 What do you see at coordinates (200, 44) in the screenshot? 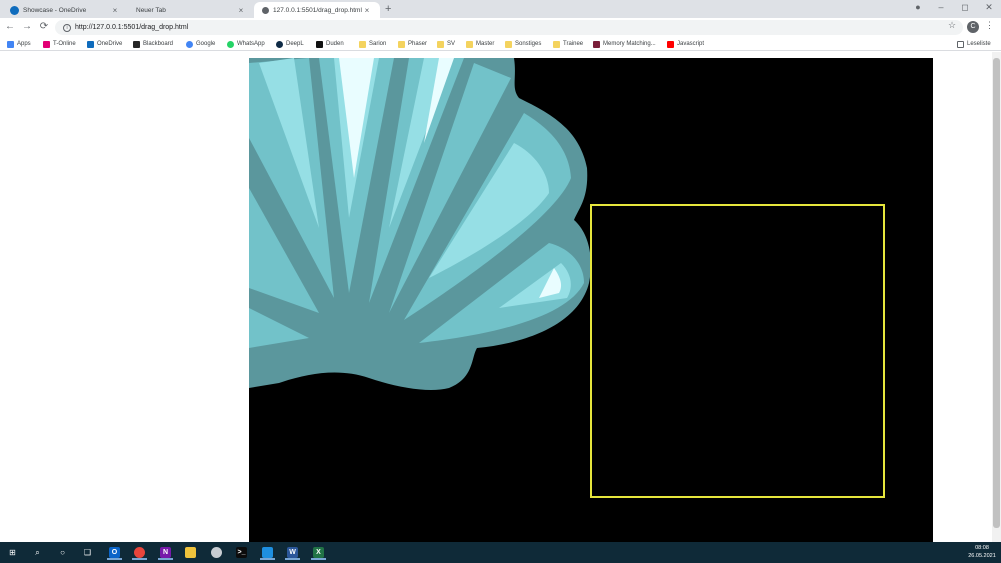
I see `bookmark-item: Google` at bounding box center [200, 44].